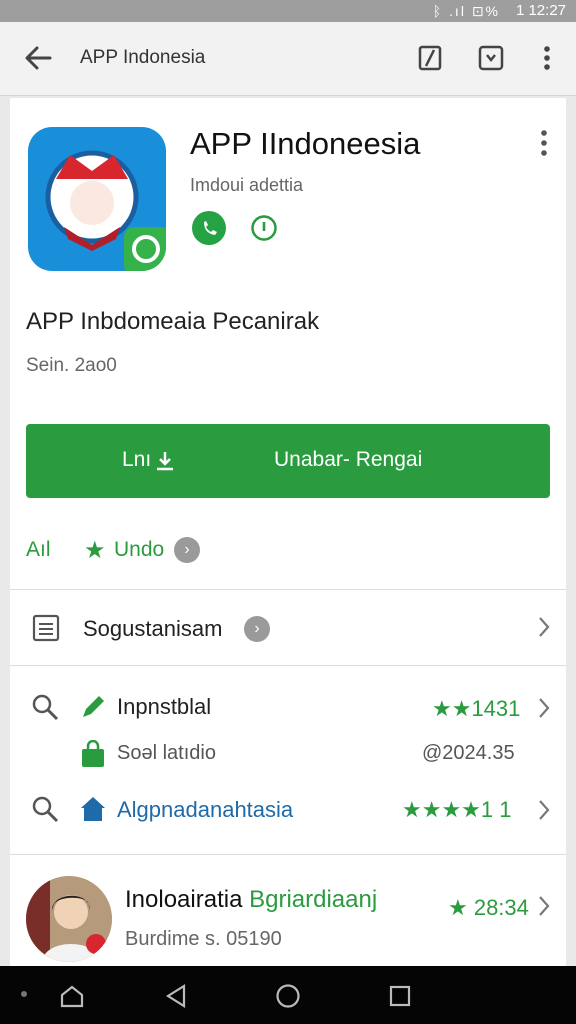 The image size is (576, 1024). I want to click on status-bar: ᛒ .ıl ⊡% 1 12:27, so click(288, 11).